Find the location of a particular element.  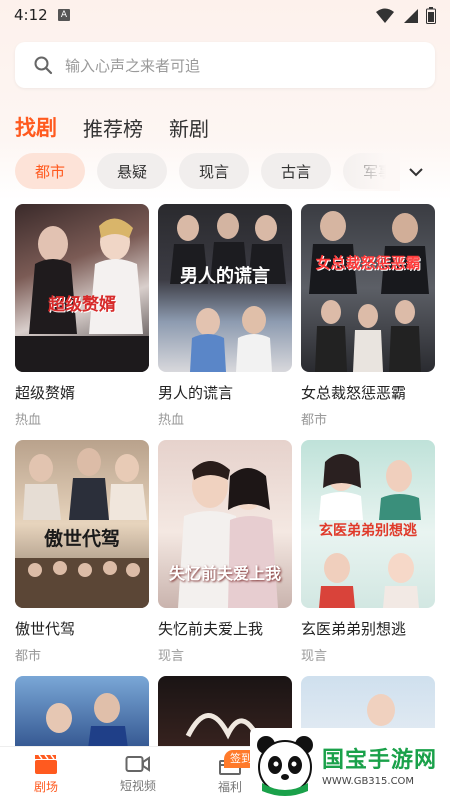

status-icons is located at coordinates (406, 15).